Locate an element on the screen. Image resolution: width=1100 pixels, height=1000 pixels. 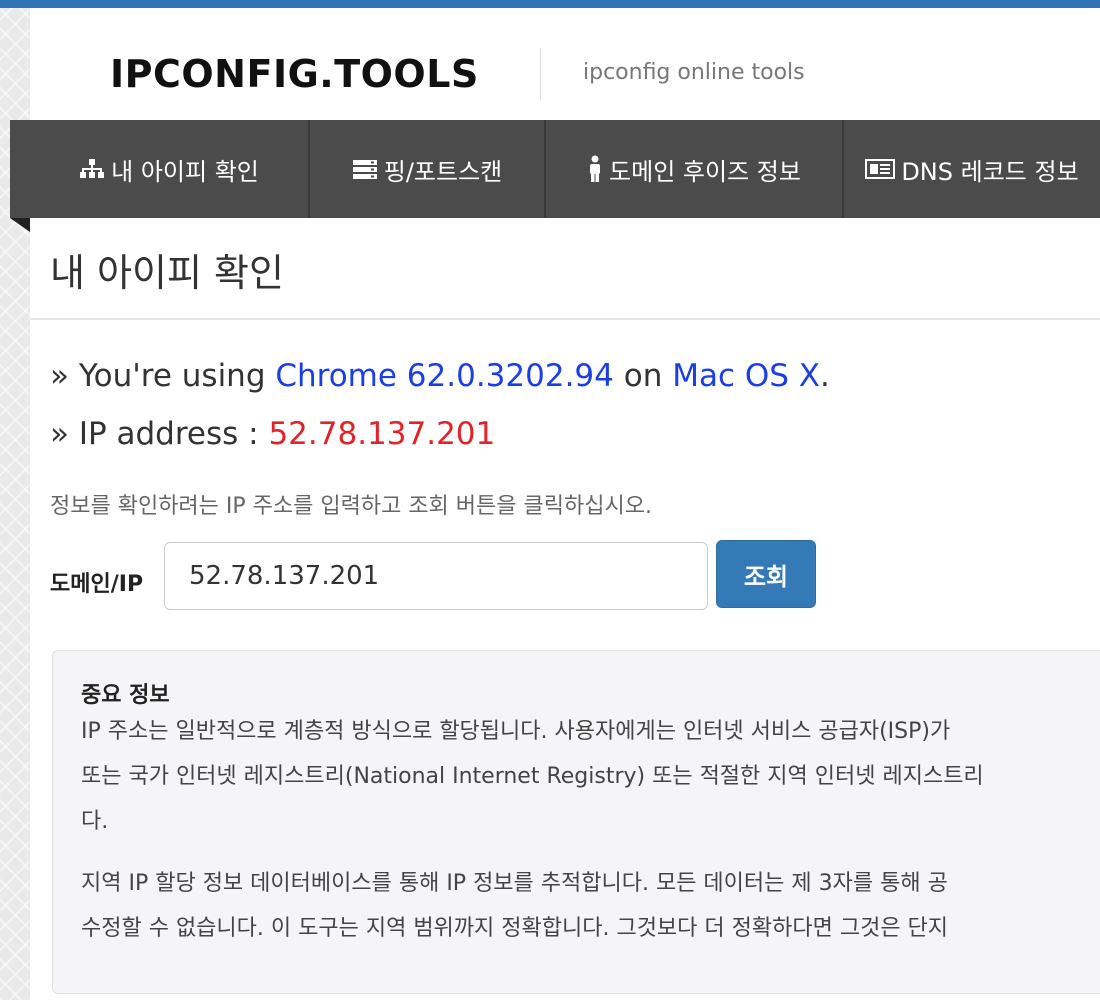
main-nav: 내 아이피 확인 핑/포트스캔 도메인 후이즈 정보 DNS 레코드 정보 is located at coordinates (555, 169).